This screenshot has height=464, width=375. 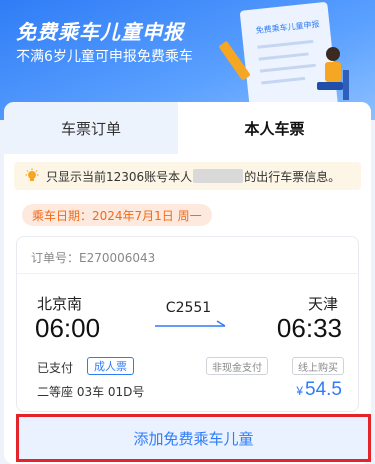 I want to click on notice-text-suffix: 的出行车票信息。, so click(x=292, y=176).